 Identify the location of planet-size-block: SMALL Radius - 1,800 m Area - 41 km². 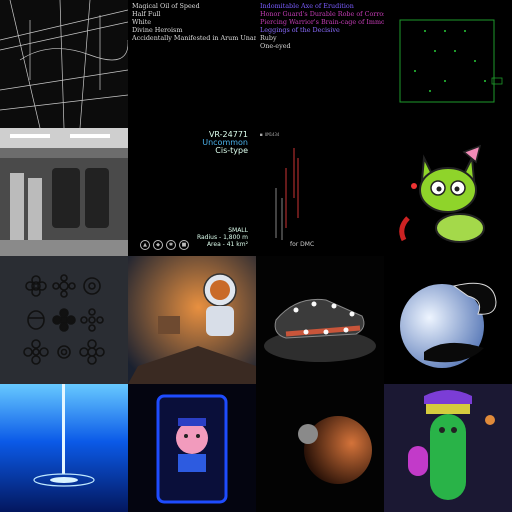
(222, 237).